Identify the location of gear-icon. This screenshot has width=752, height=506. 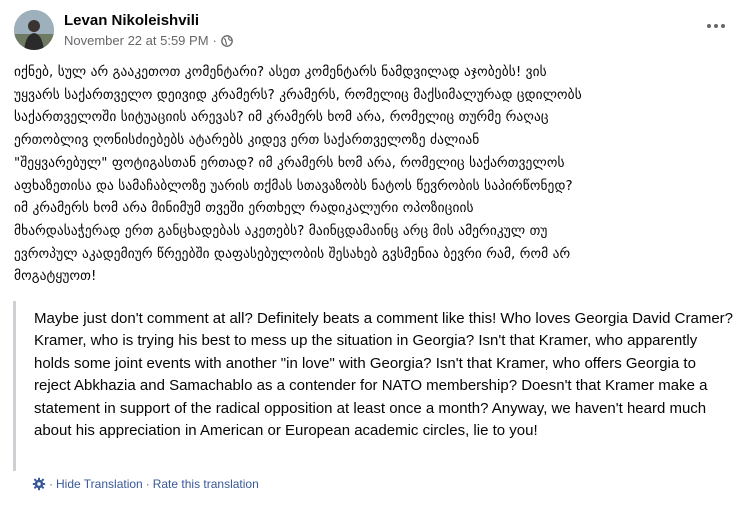
(39, 484).